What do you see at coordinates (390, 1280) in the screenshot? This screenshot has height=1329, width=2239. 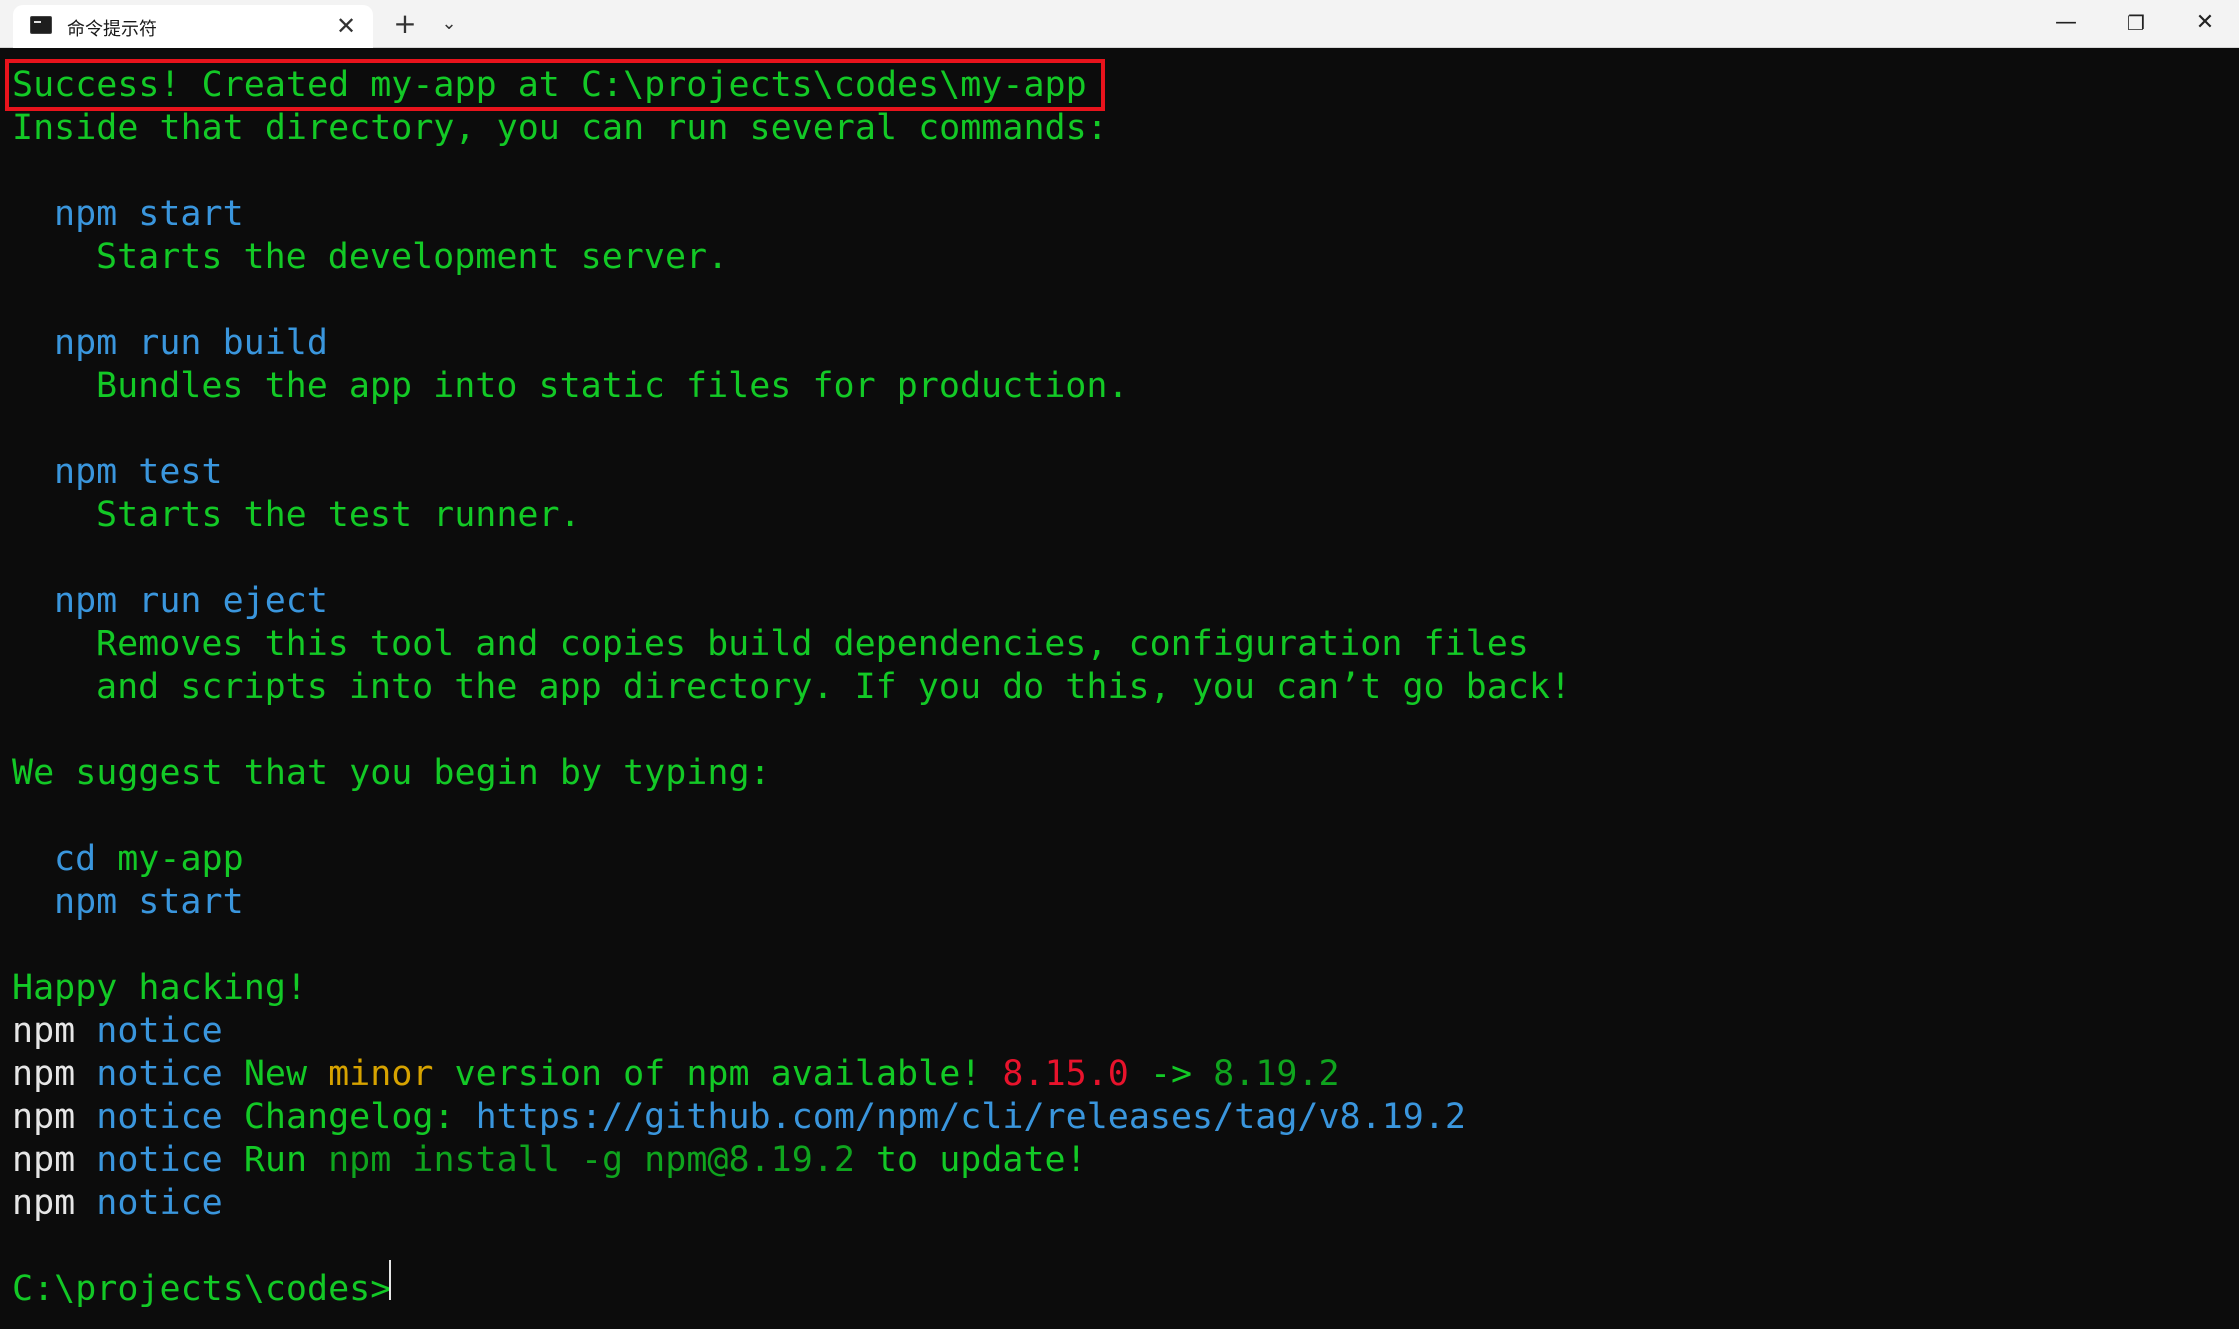 I see `text-cursor` at bounding box center [390, 1280].